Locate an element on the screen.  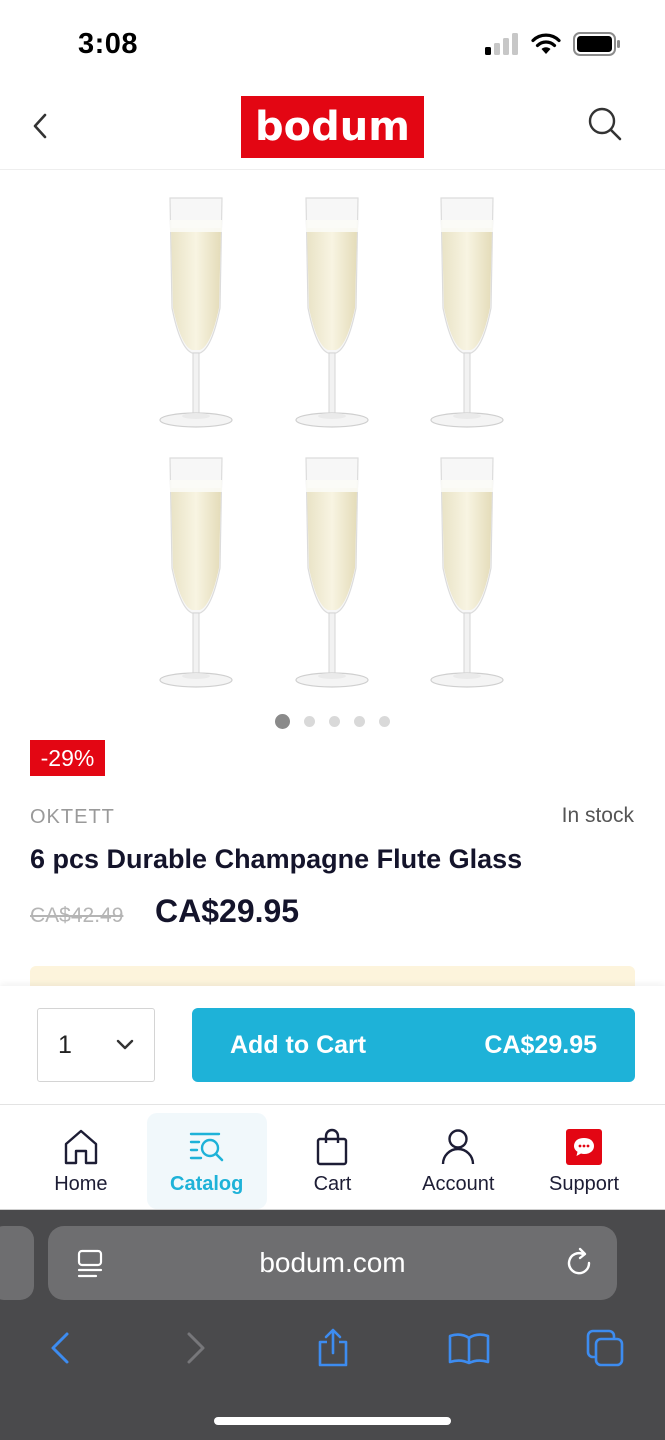
gallery-pagination is located at coordinates (332, 721).